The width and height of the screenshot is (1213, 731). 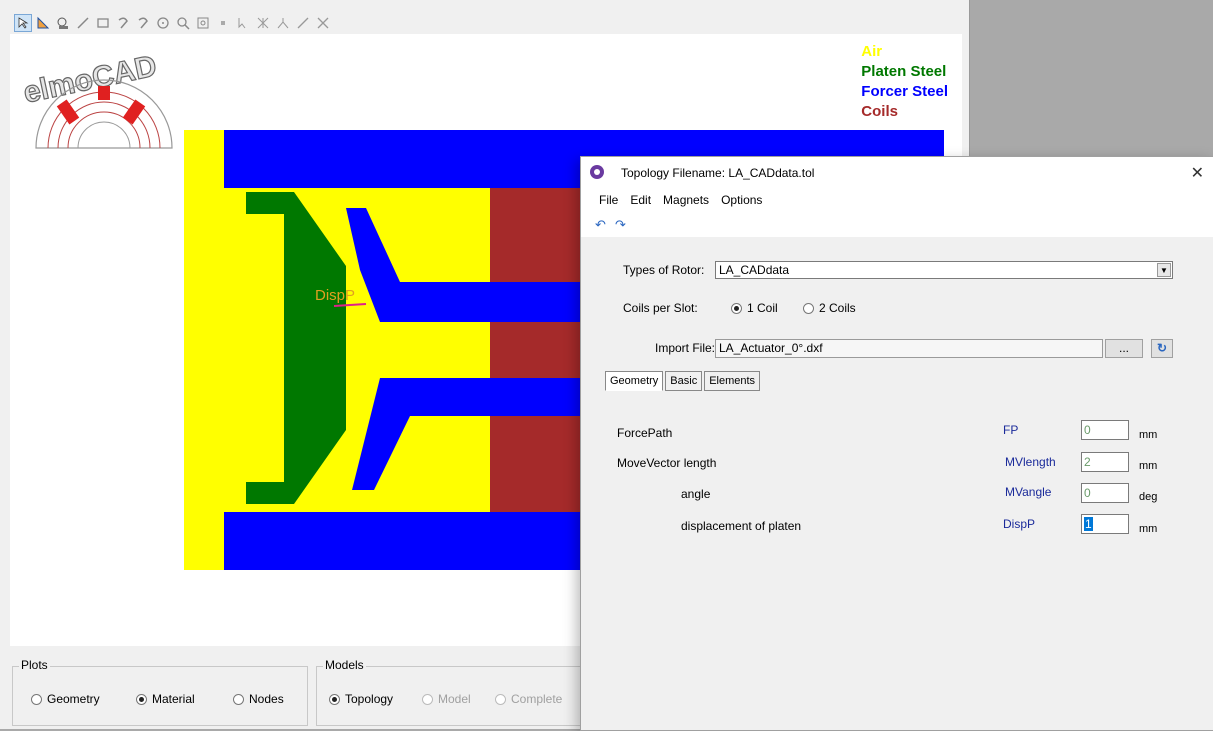 I want to click on param-var-mvangle: MVangle, so click(x=1028, y=492).